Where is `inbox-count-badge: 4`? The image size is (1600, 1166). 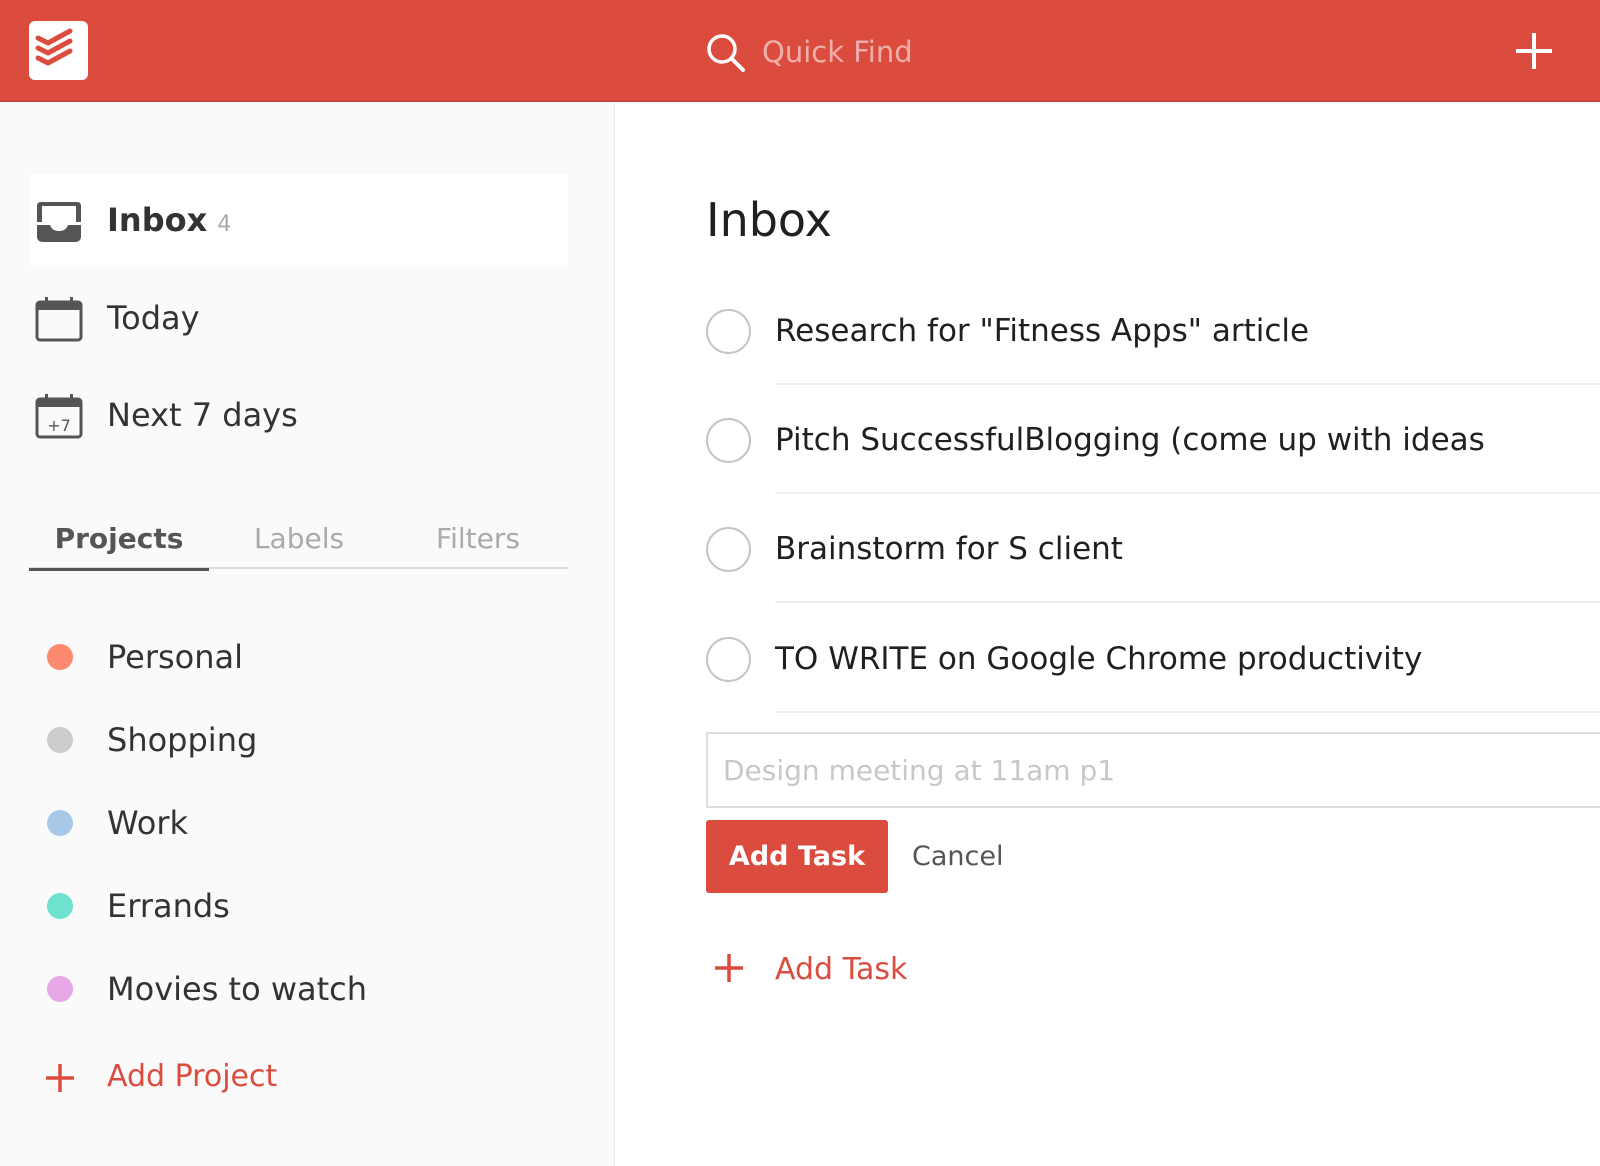
inbox-count-badge: 4 is located at coordinates (224, 224).